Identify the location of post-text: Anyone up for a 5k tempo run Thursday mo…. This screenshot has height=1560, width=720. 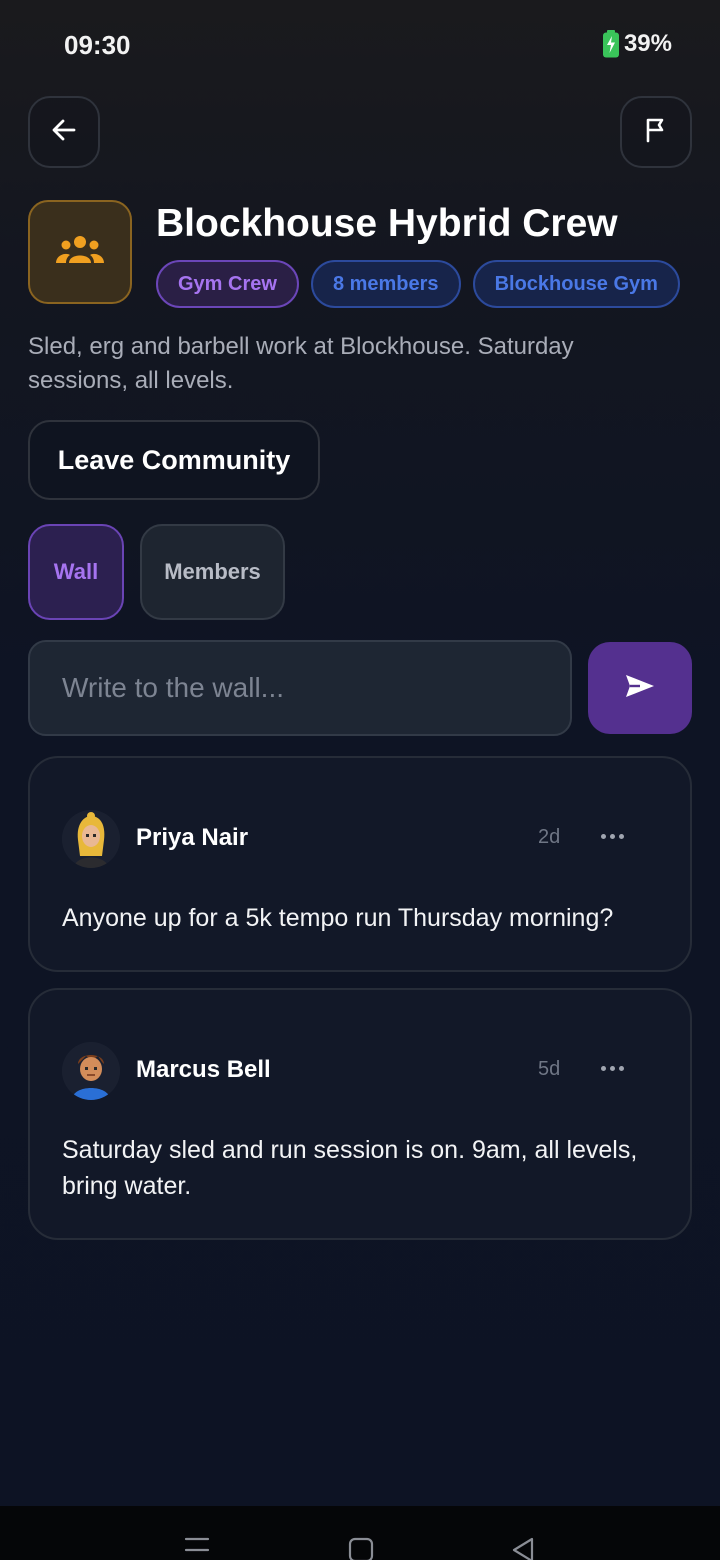
(338, 918).